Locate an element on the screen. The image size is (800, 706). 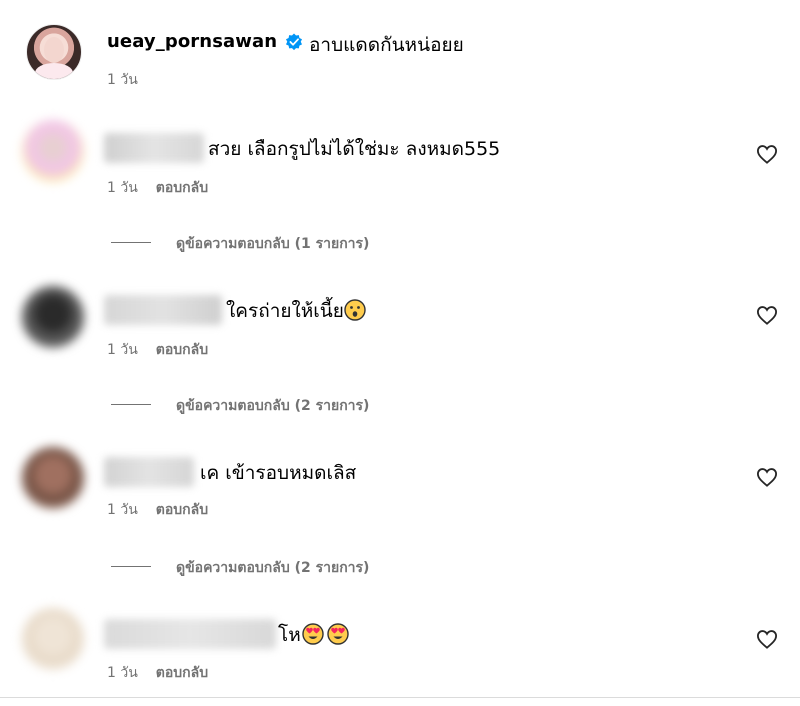
post-author-username: ueay_pornsawan is located at coordinates (192, 41).